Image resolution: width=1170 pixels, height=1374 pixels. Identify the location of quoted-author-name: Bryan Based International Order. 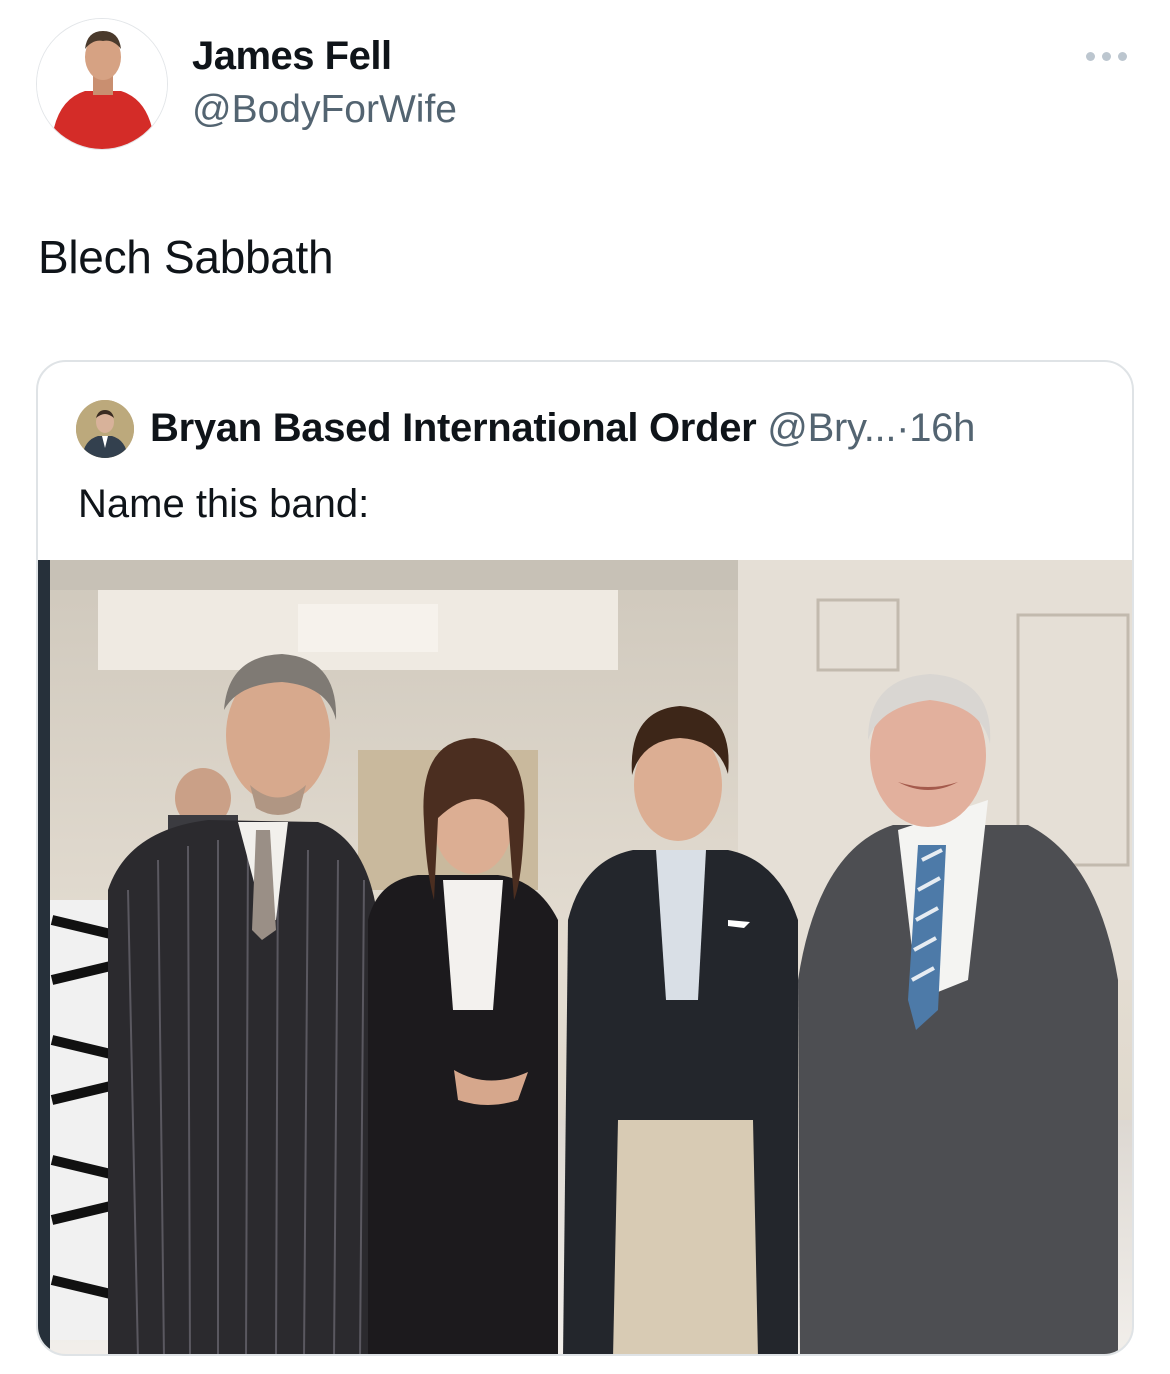
(453, 428).